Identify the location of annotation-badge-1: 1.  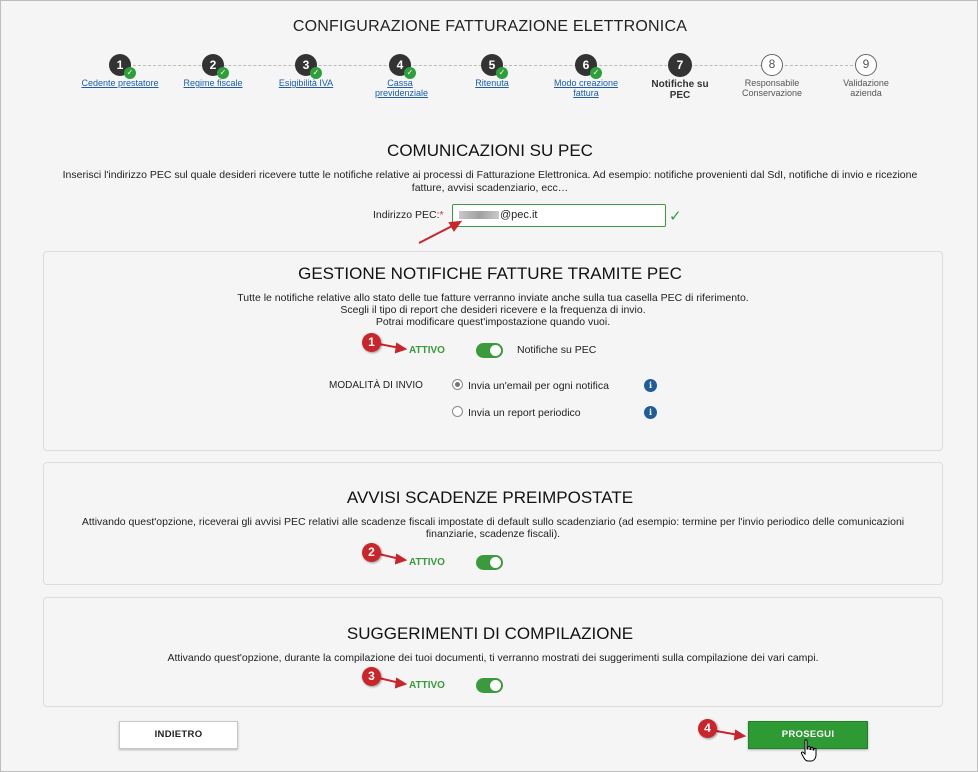
(371, 342).